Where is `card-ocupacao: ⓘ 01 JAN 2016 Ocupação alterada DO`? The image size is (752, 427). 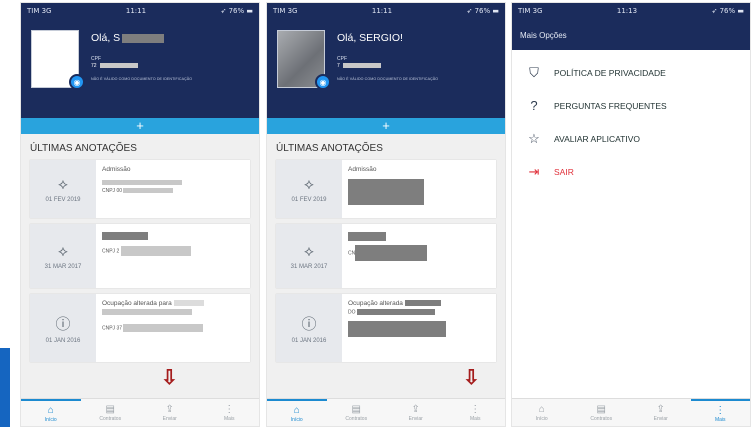 card-ocupacao: ⓘ 01 JAN 2016 Ocupação alterada DO is located at coordinates (386, 328).